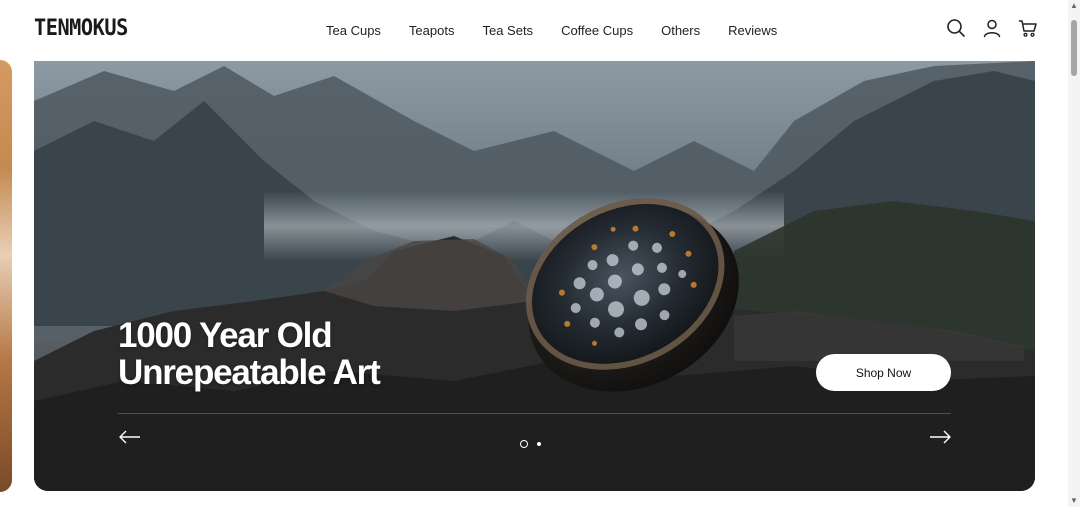 This screenshot has height=507, width=1080. Describe the element at coordinates (883, 372) in the screenshot. I see `shop-now-button: Shop Now` at that location.